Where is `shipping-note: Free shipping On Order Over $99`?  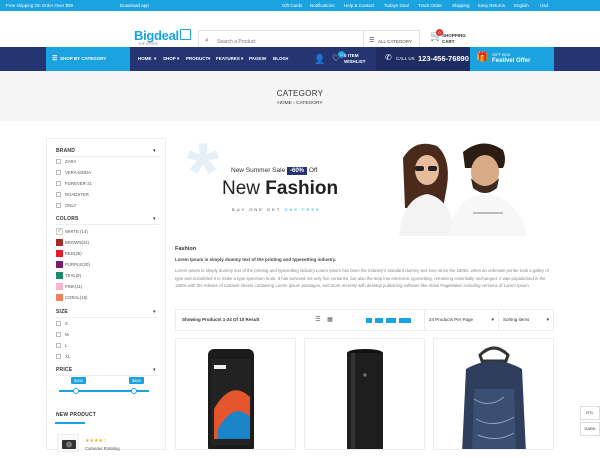 shipping-note: Free shipping On Order Over $99 is located at coordinates (40, 5).